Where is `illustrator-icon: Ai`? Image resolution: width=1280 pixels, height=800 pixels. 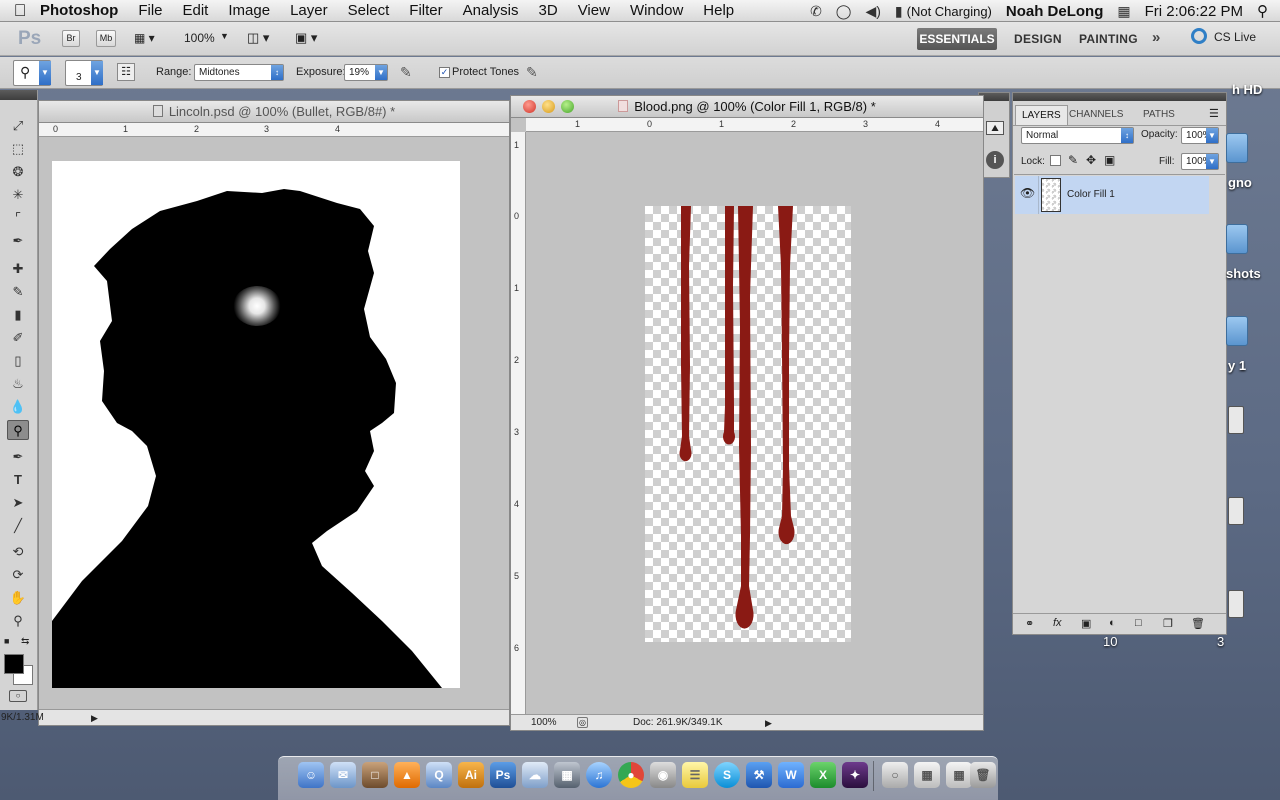 illustrator-icon: Ai is located at coordinates (471, 775).